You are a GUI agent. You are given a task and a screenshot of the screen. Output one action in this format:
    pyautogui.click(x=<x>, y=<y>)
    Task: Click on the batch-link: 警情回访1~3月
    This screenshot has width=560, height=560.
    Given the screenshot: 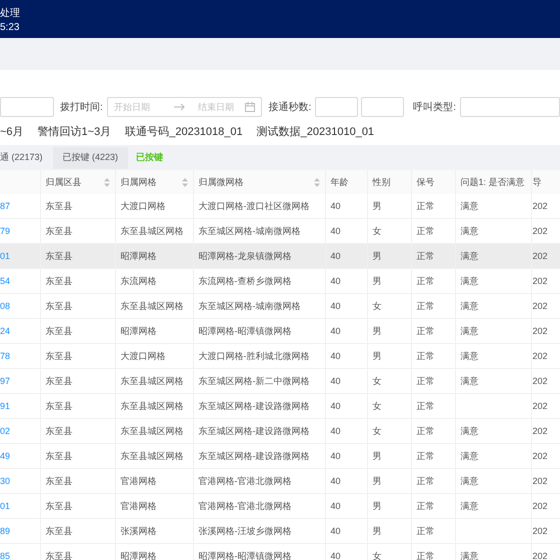 What is the action you would take?
    pyautogui.click(x=75, y=131)
    